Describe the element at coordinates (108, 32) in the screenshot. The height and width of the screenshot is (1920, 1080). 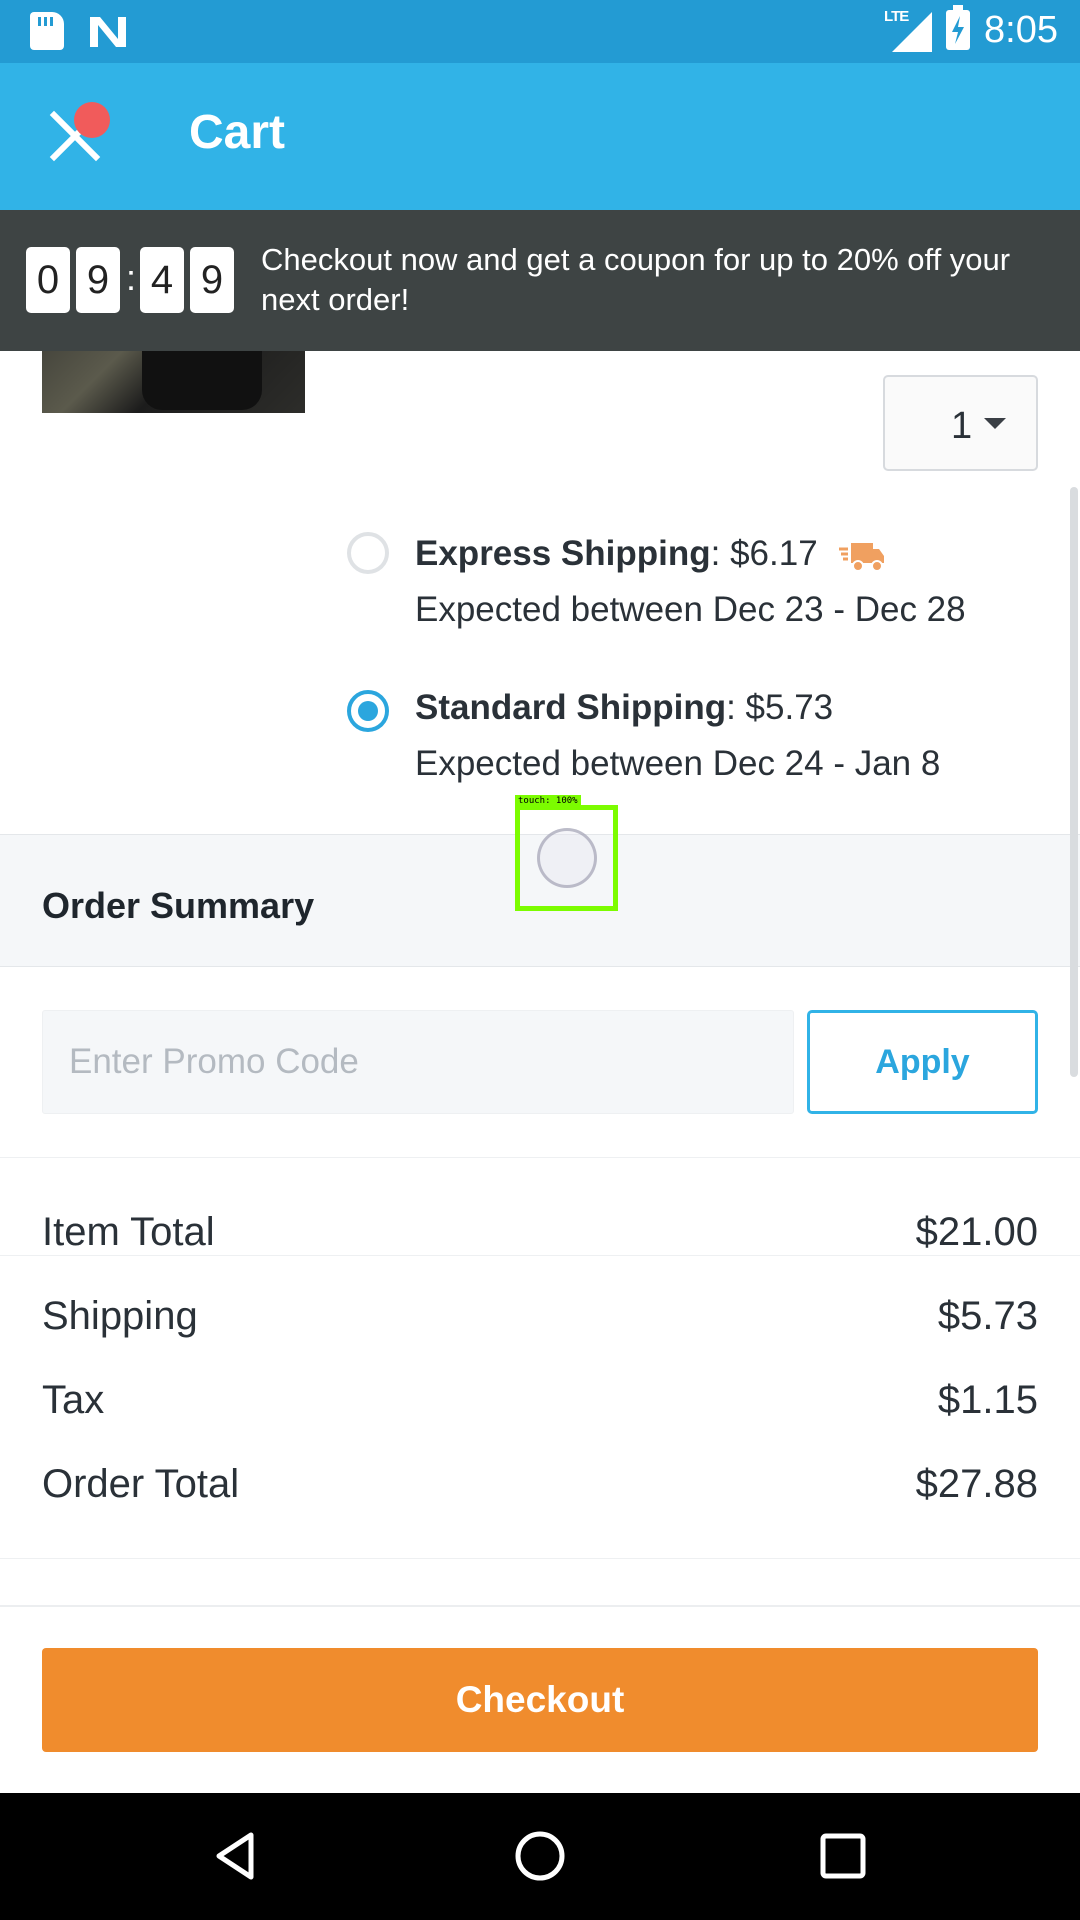
I see `n-notification-icon` at that location.